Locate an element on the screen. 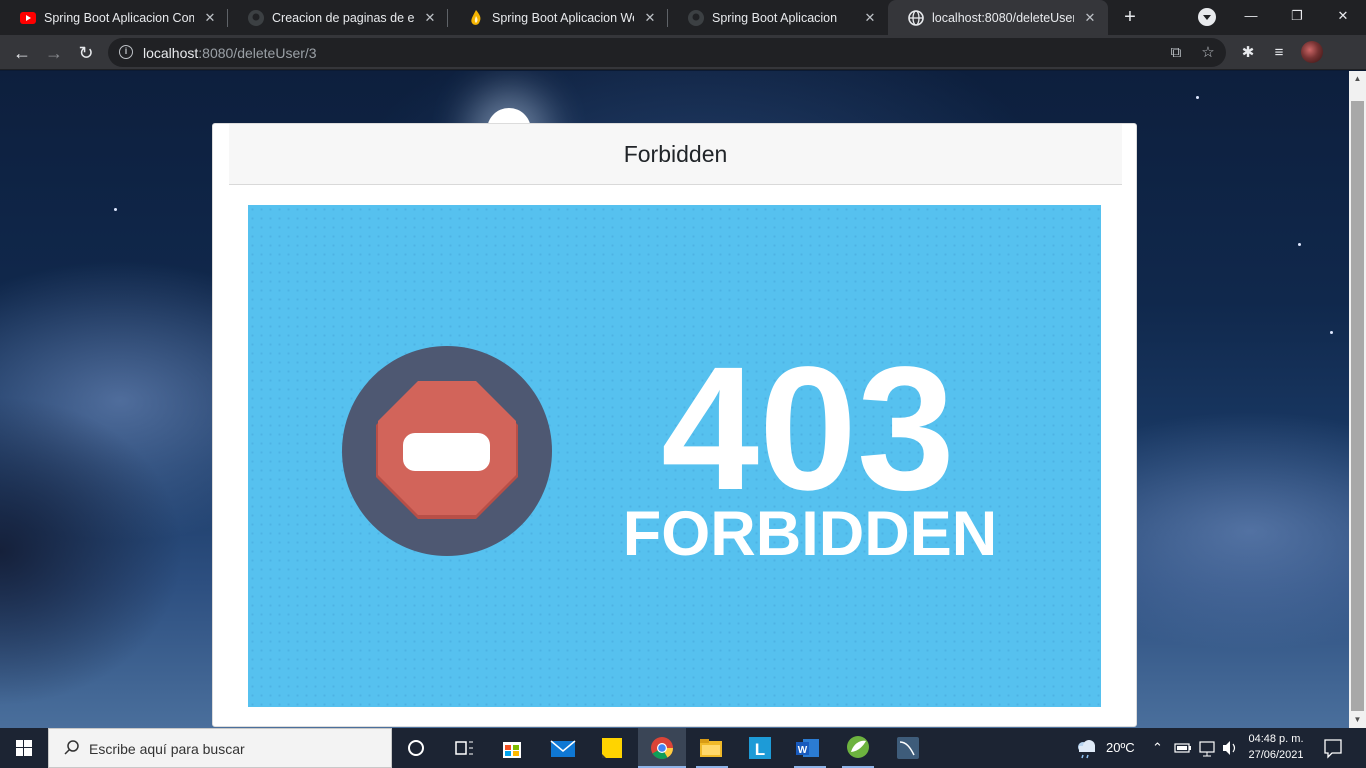  site-info-icon: i is located at coordinates (126, 52).